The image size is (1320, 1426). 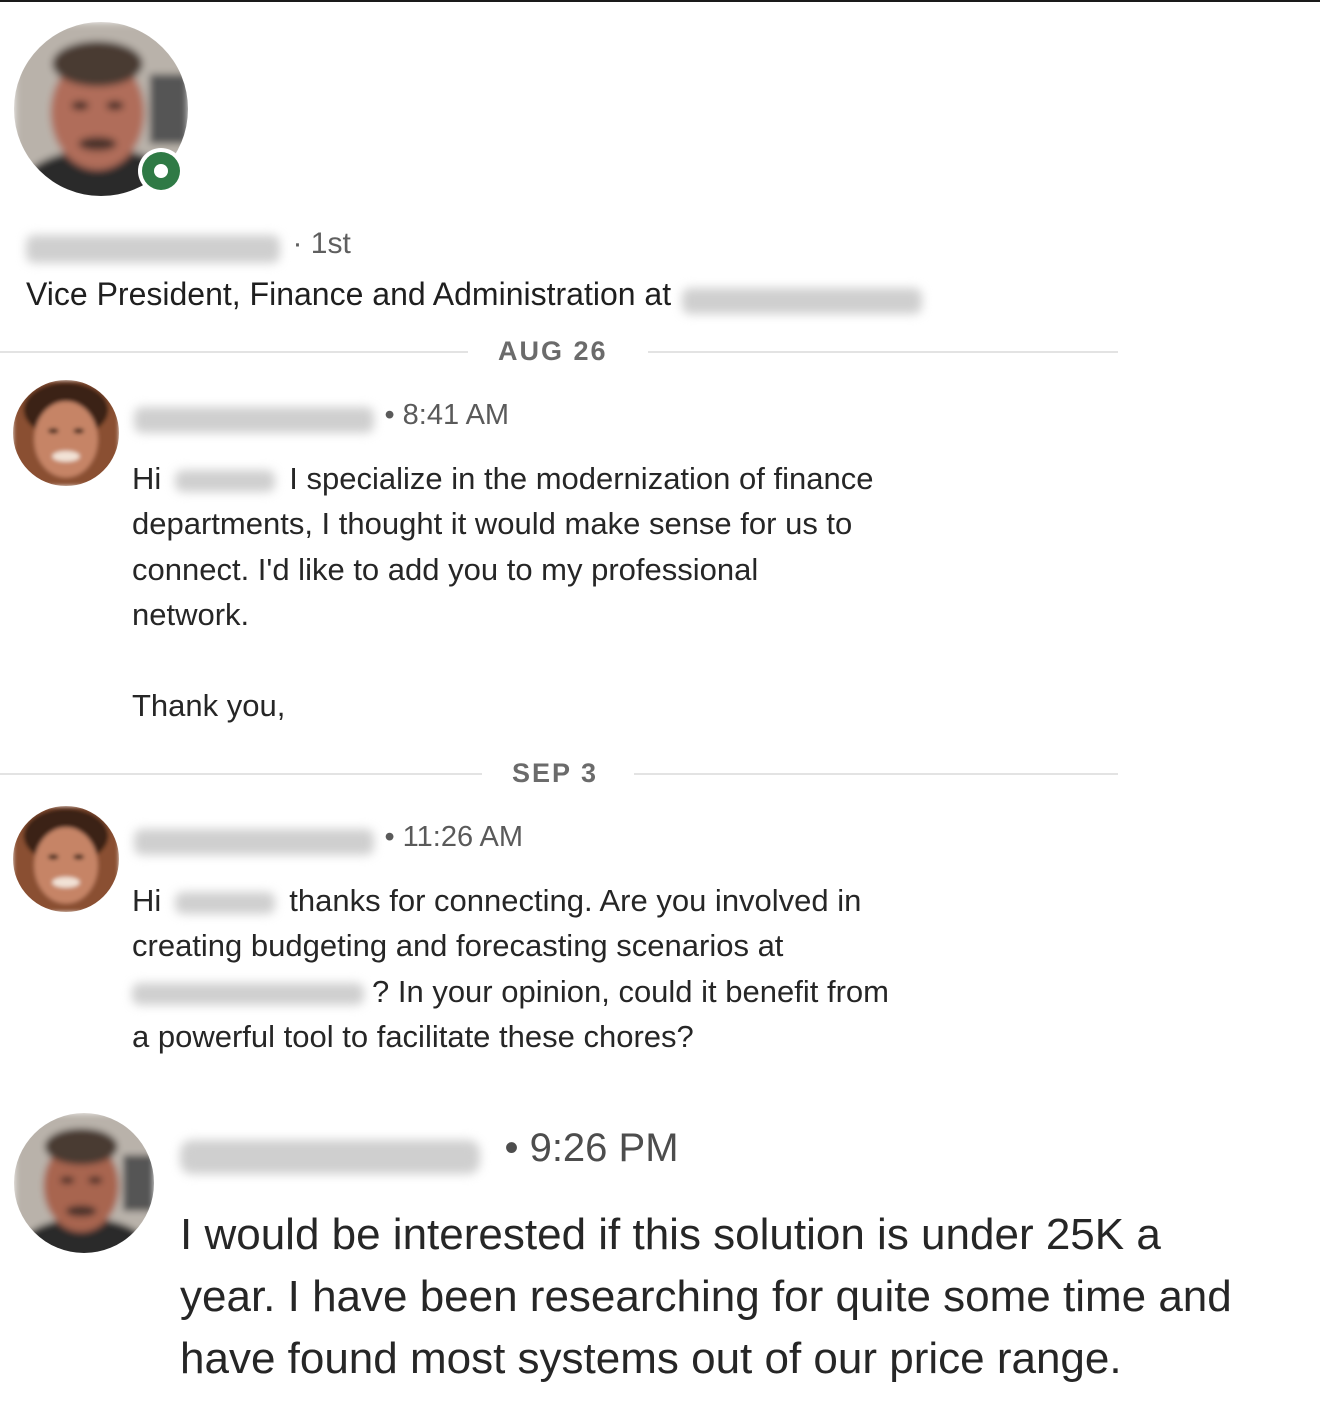 I want to click on message-2-line-3: ? In your opinion, could it benefit from, so click(x=510, y=992).